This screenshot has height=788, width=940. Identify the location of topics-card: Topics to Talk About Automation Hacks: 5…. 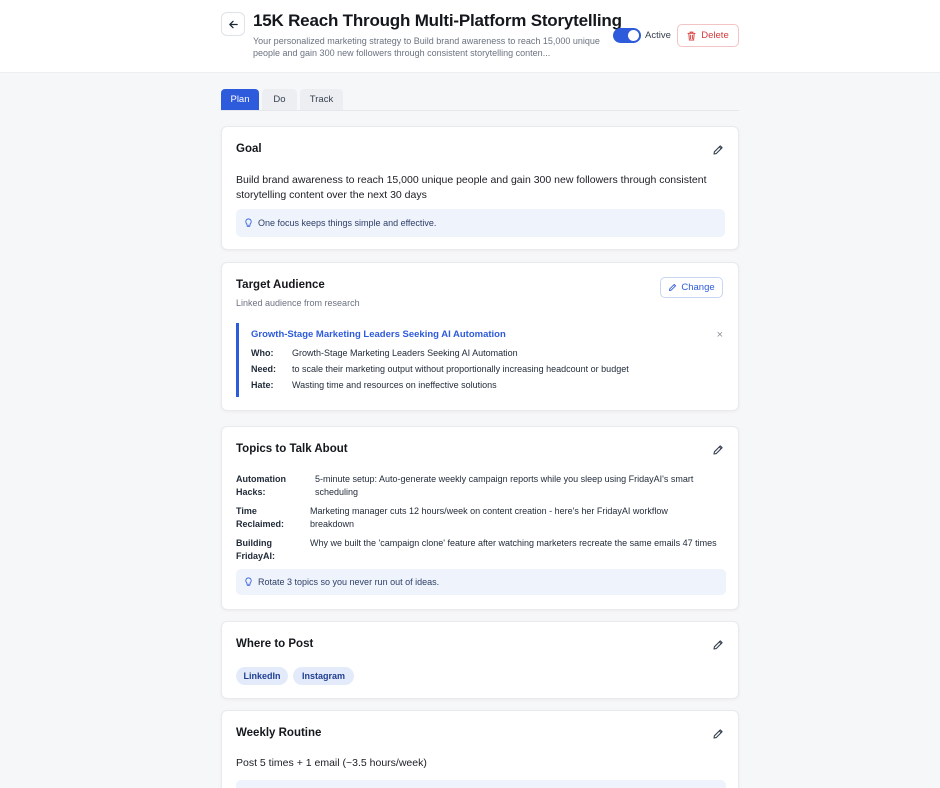
(480, 518).